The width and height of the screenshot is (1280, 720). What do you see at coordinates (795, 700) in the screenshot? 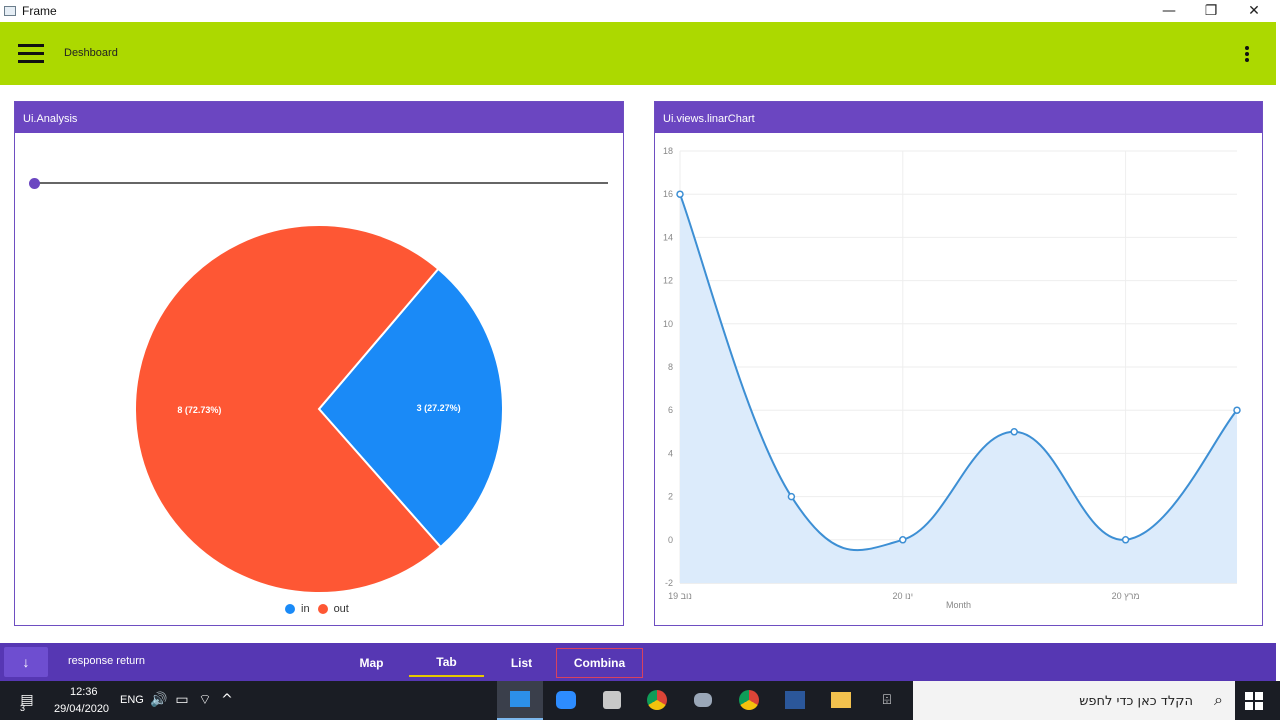
I see `word-icon` at bounding box center [795, 700].